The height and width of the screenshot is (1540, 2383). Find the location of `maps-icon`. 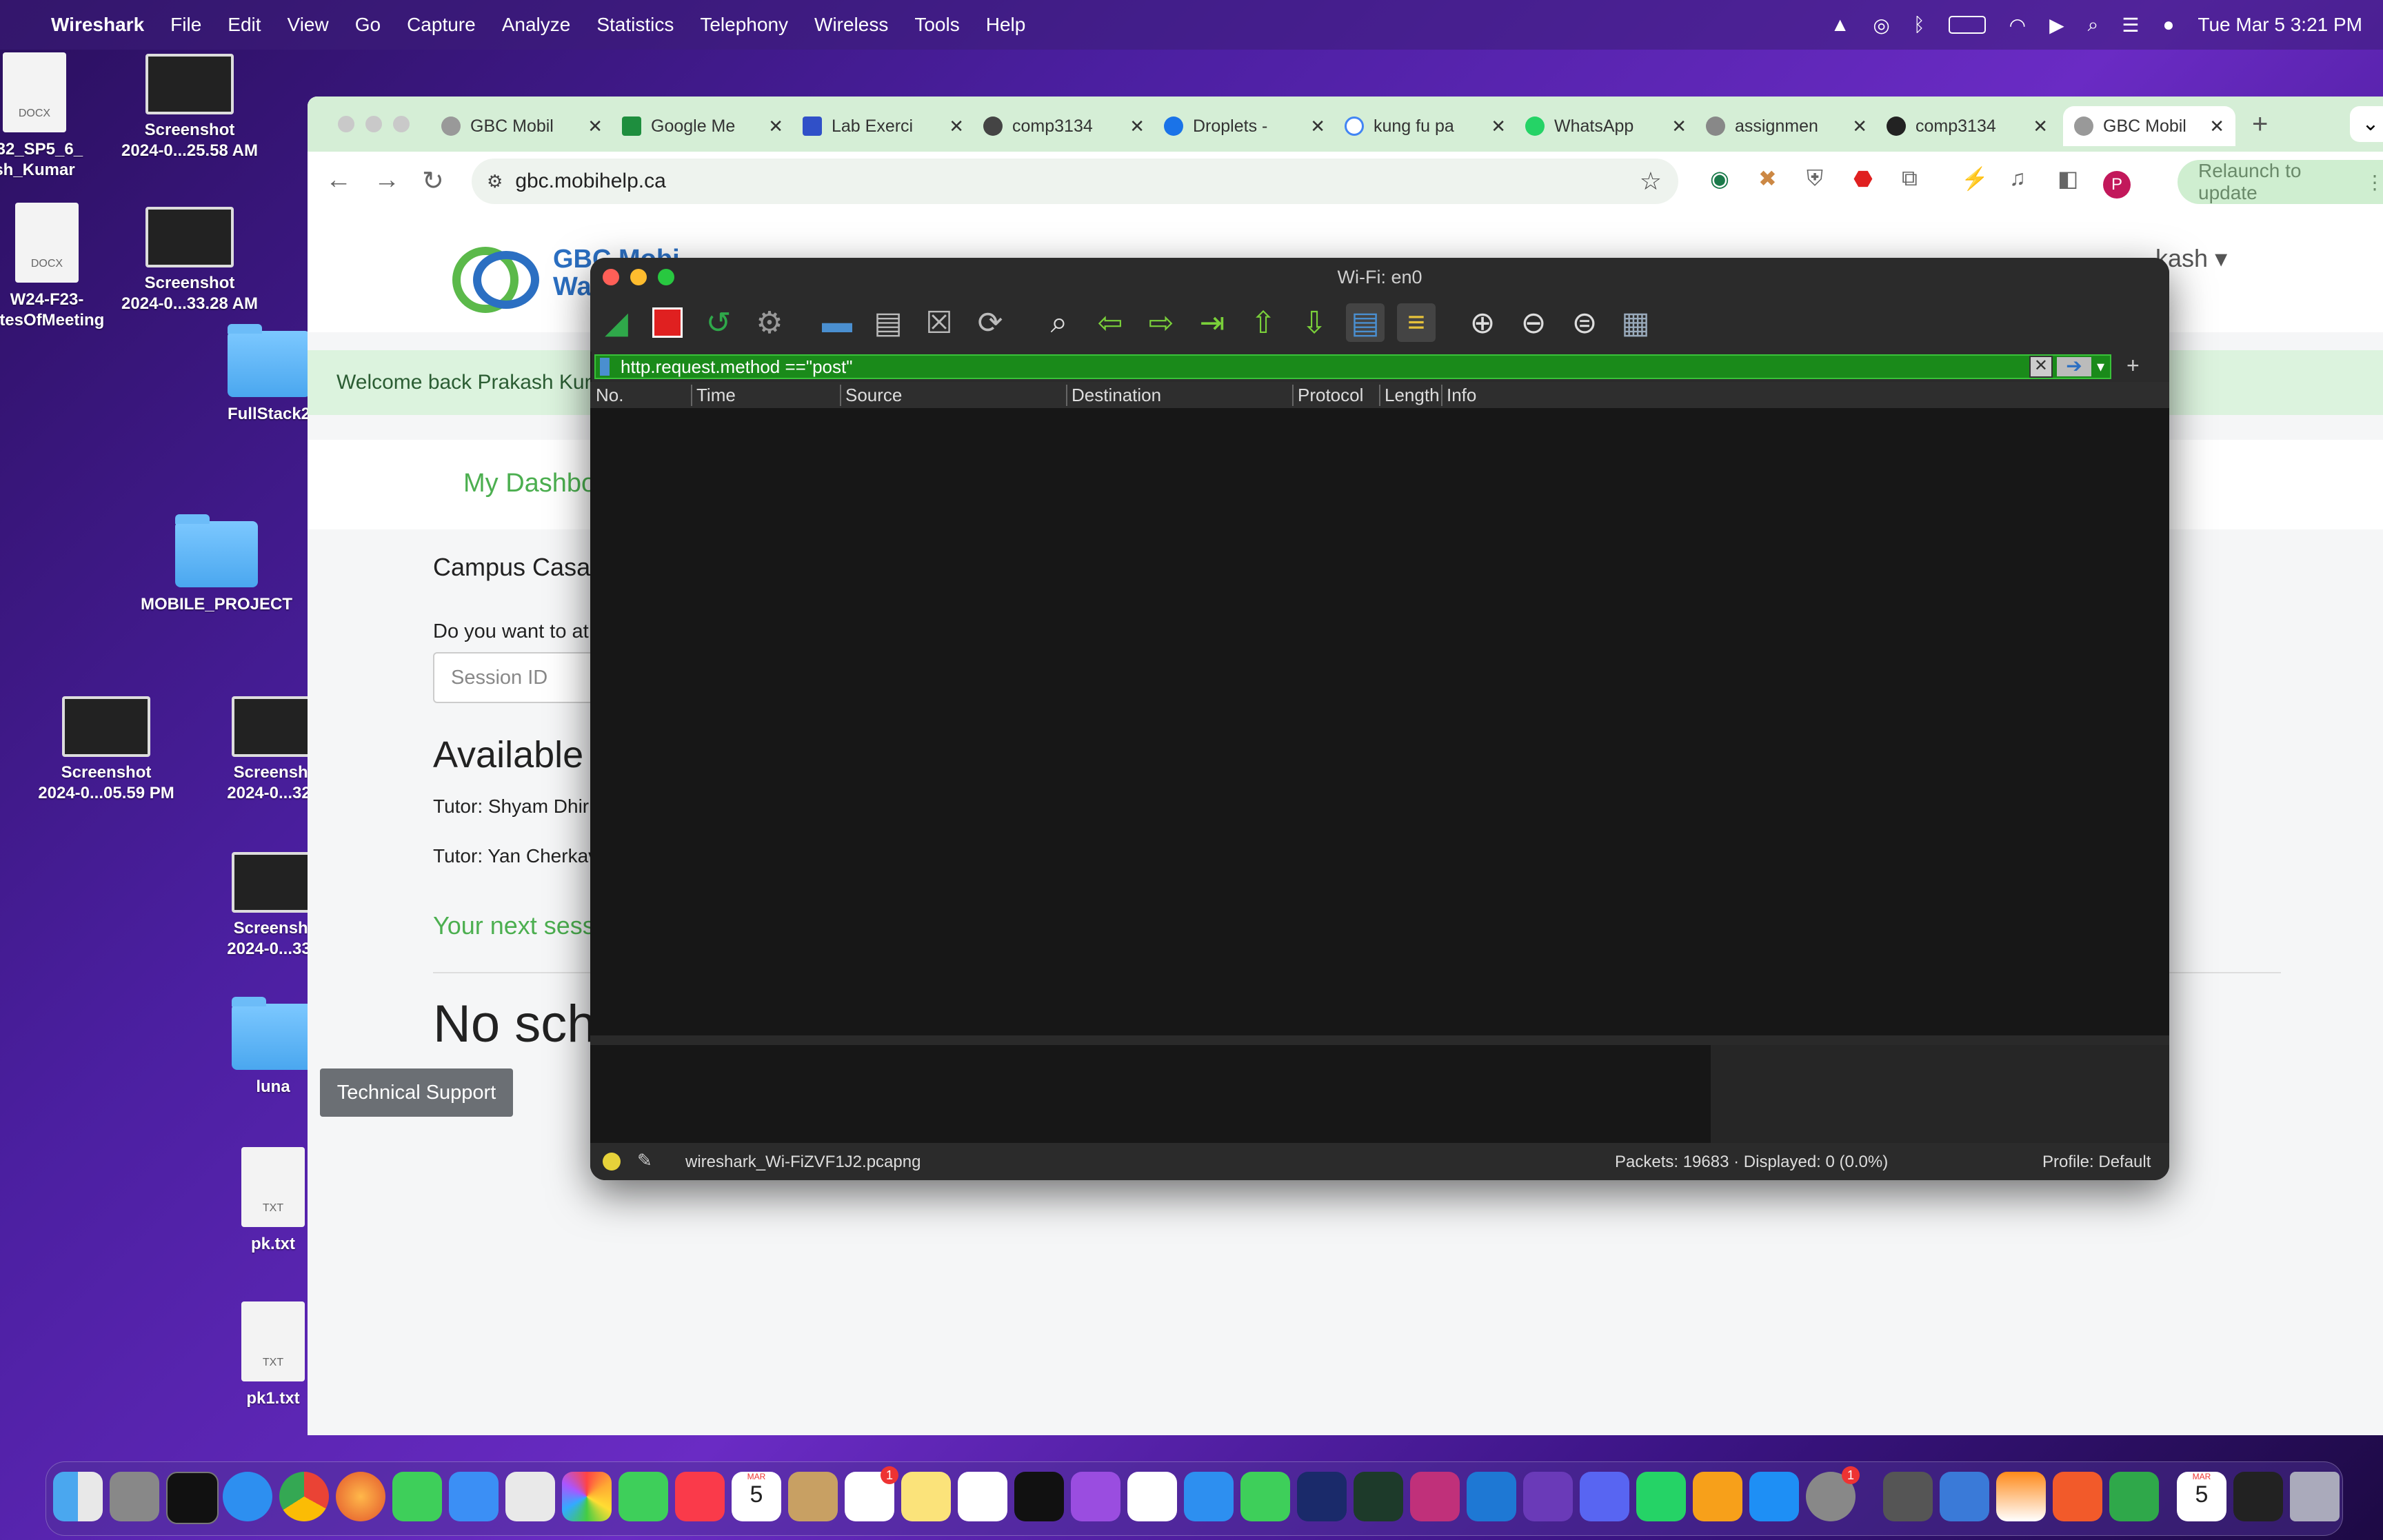

maps-icon is located at coordinates (530, 1496).